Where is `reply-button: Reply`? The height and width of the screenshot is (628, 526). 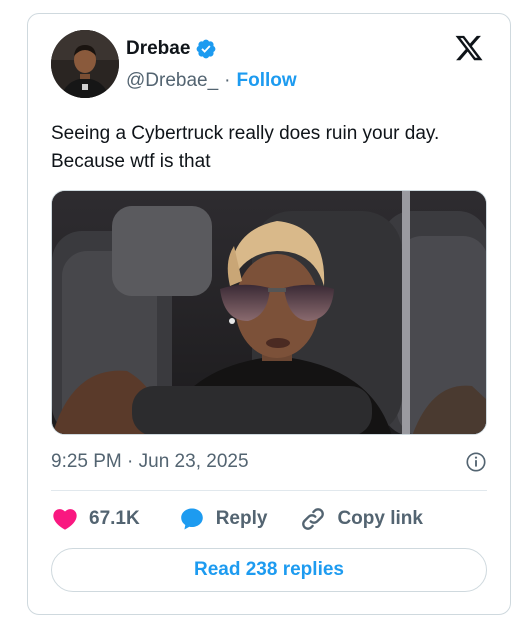 reply-button: Reply is located at coordinates (223, 519).